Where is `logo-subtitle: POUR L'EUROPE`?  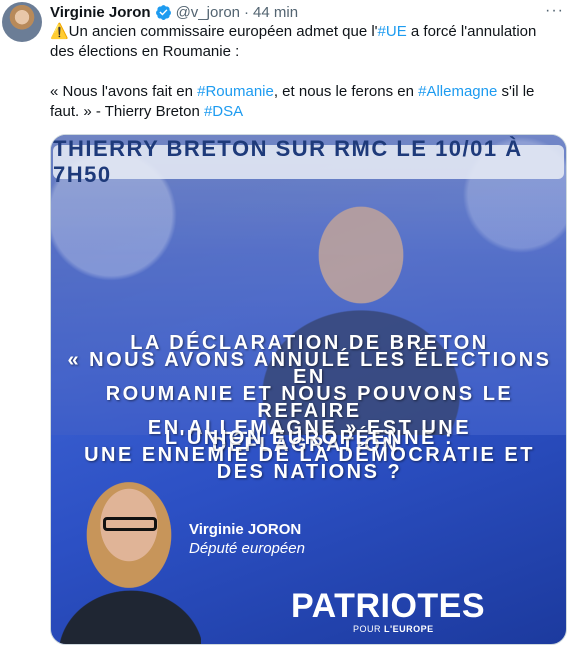 logo-subtitle: POUR L'EUROPE is located at coordinates (393, 629).